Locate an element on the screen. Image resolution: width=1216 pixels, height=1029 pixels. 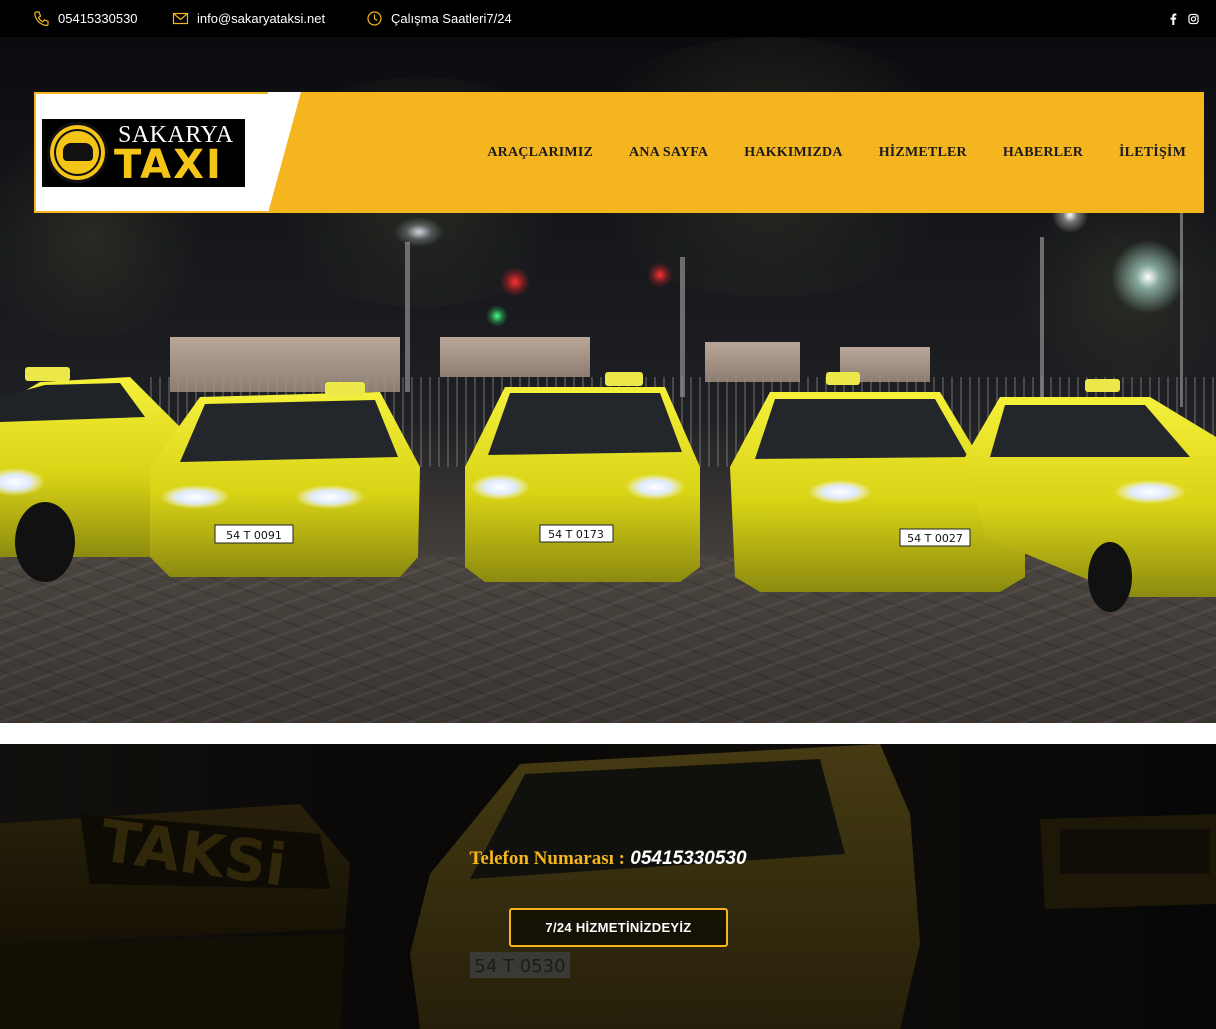
logo-text-taxi: TAXI is located at coordinates (168, 165).